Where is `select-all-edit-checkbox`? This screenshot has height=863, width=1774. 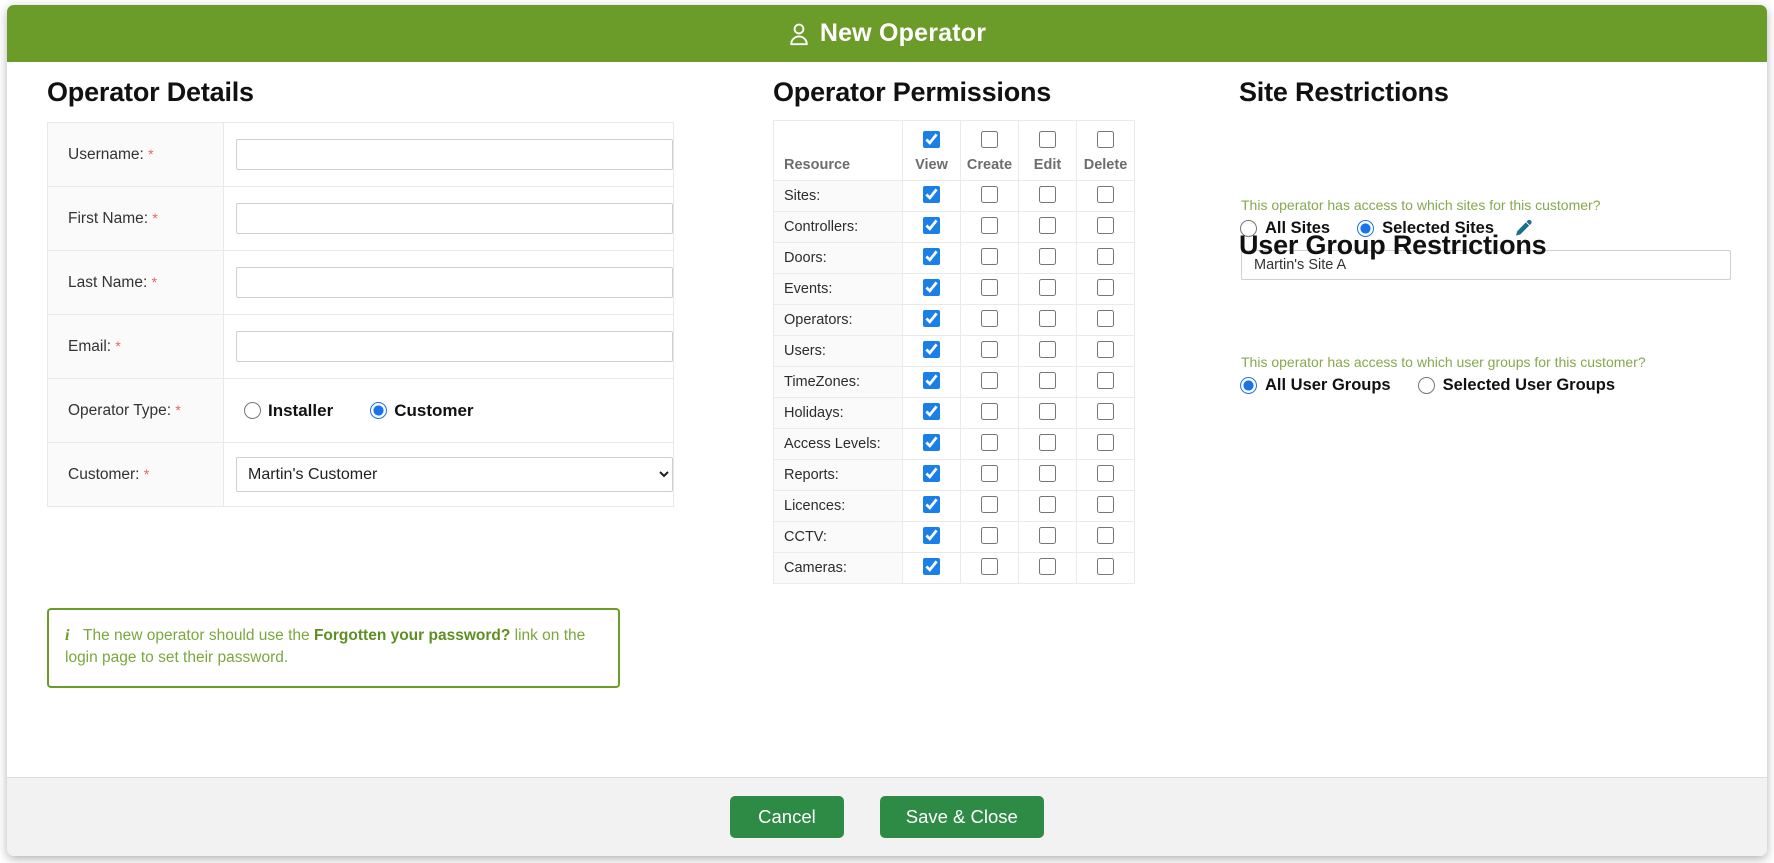
select-all-edit-checkbox is located at coordinates (1047, 139).